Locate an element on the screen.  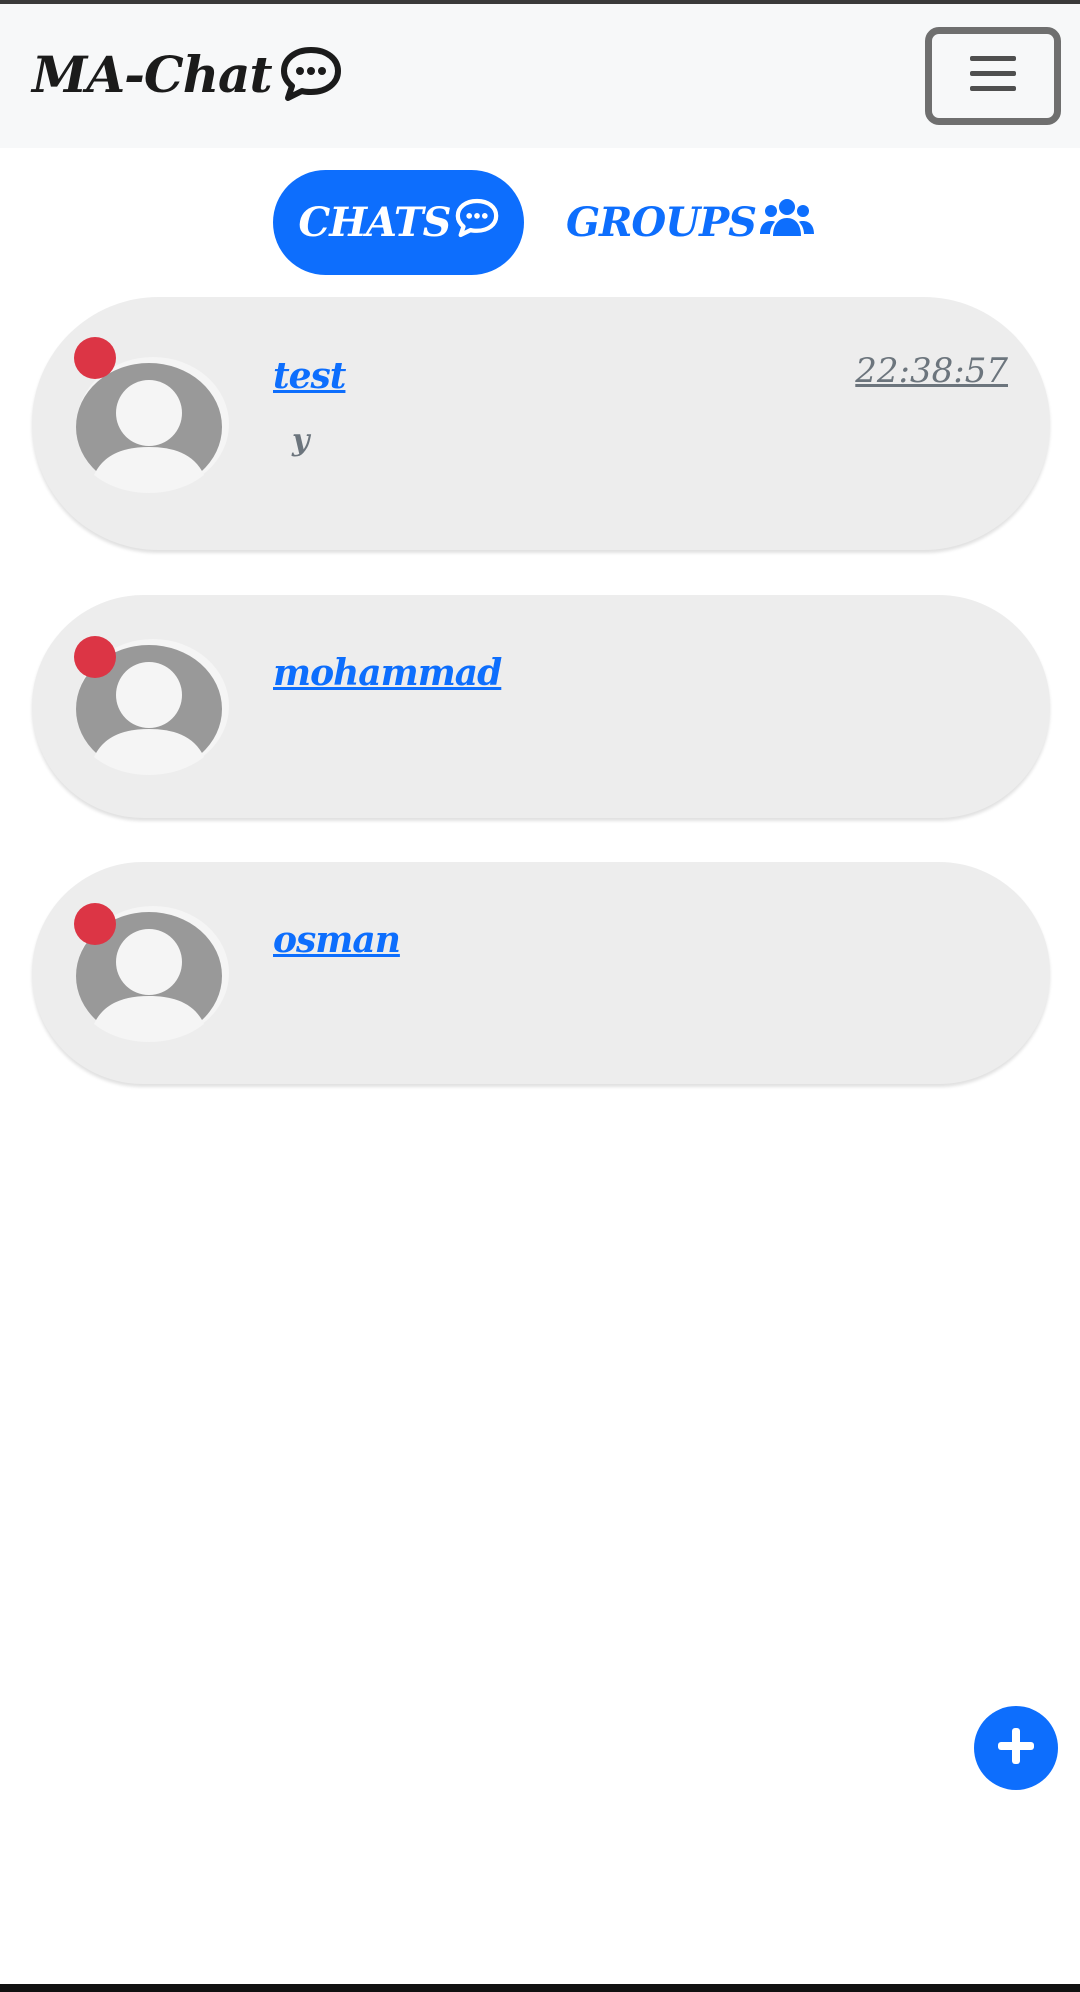
tab-groups-label: GROUPS is located at coordinates (661, 222).